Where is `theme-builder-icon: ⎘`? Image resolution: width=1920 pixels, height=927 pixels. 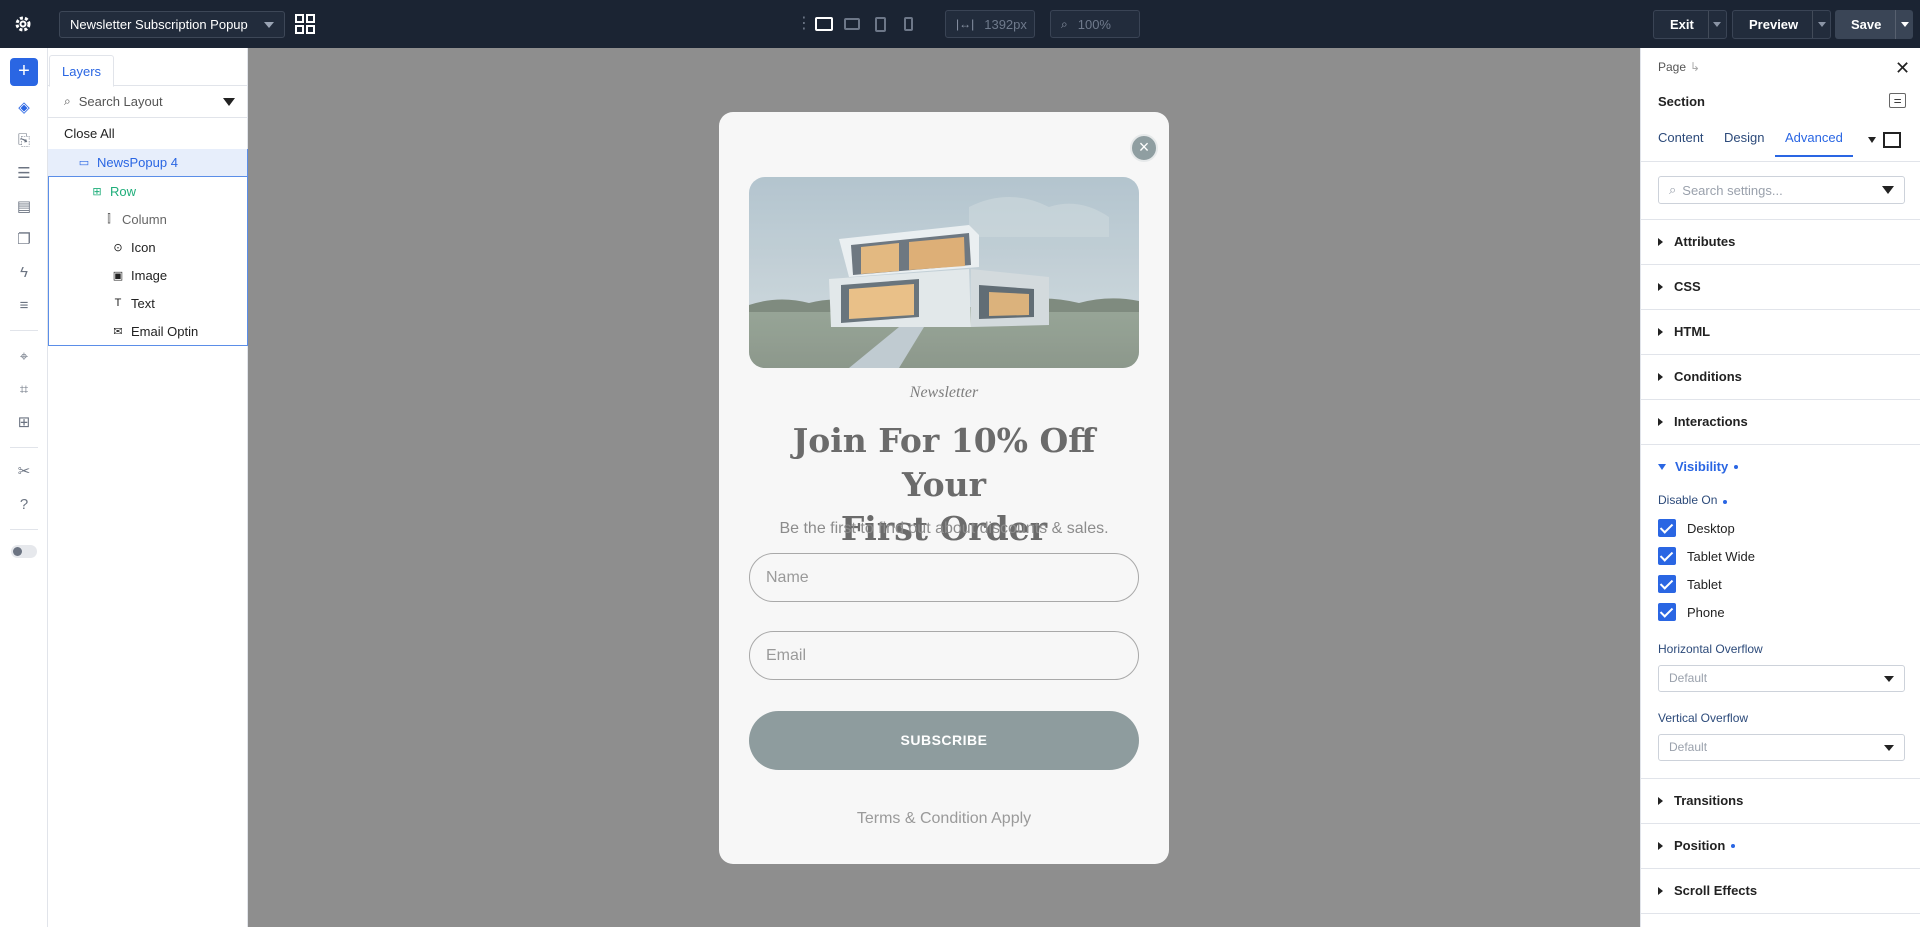 theme-builder-icon: ⎘ is located at coordinates (24, 141).